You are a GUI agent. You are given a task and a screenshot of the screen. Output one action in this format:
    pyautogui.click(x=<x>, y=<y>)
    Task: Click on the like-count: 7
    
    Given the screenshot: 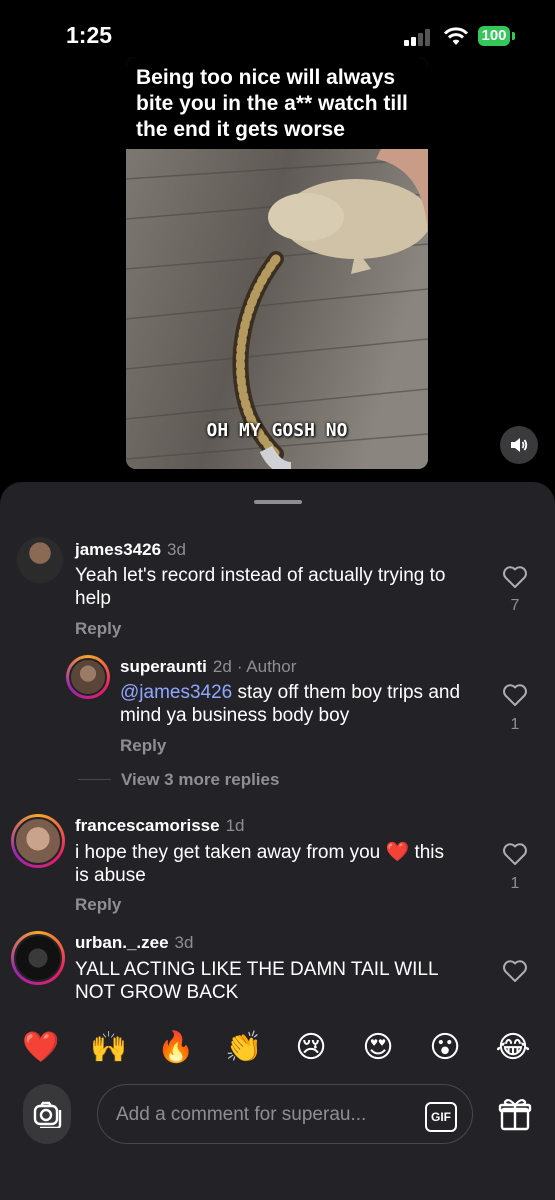 What is the action you would take?
    pyautogui.click(x=515, y=605)
    